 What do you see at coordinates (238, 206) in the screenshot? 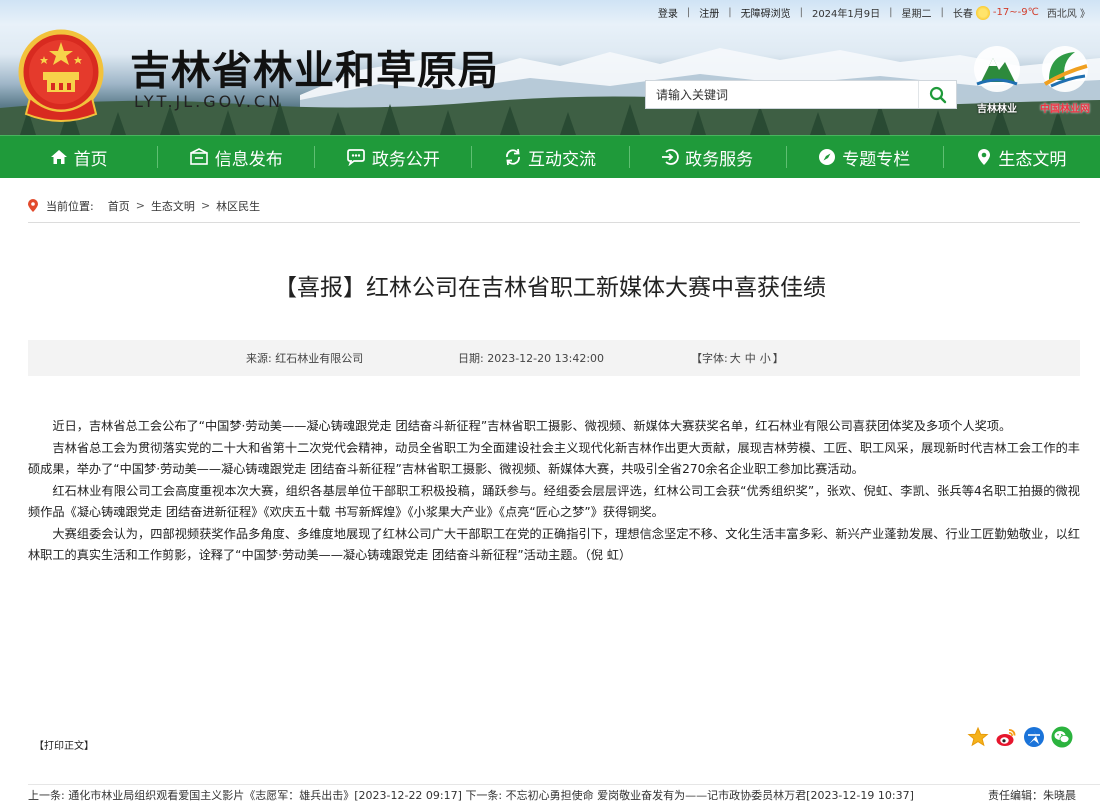
I see `breadcrumb-item-forest-livelihood: 林区民生` at bounding box center [238, 206].